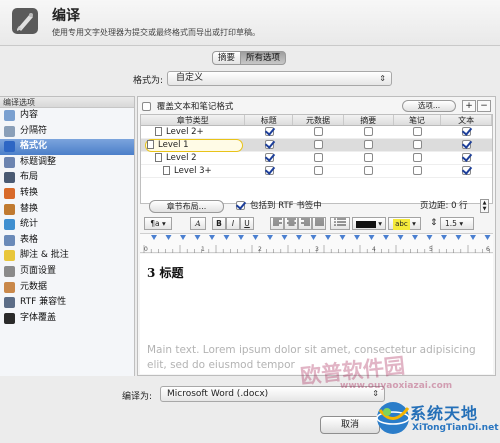 This screenshot has width=500, height=443. I want to click on align-justify-button, so click(319, 223).